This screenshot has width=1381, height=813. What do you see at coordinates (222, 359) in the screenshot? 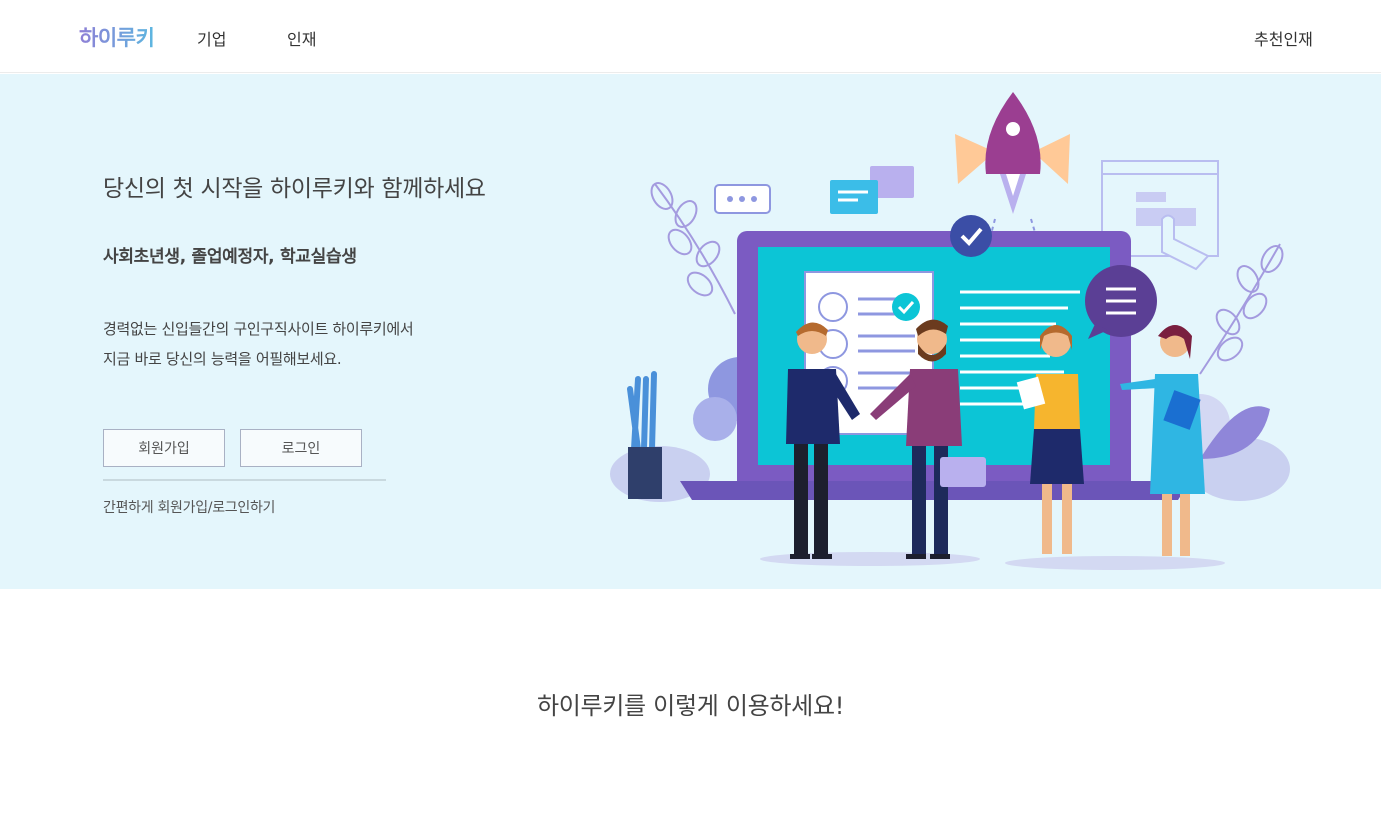
I see `hero-description-line-2: 지금 바로 당신의 능력을 어필해보세요.` at bounding box center [222, 359].